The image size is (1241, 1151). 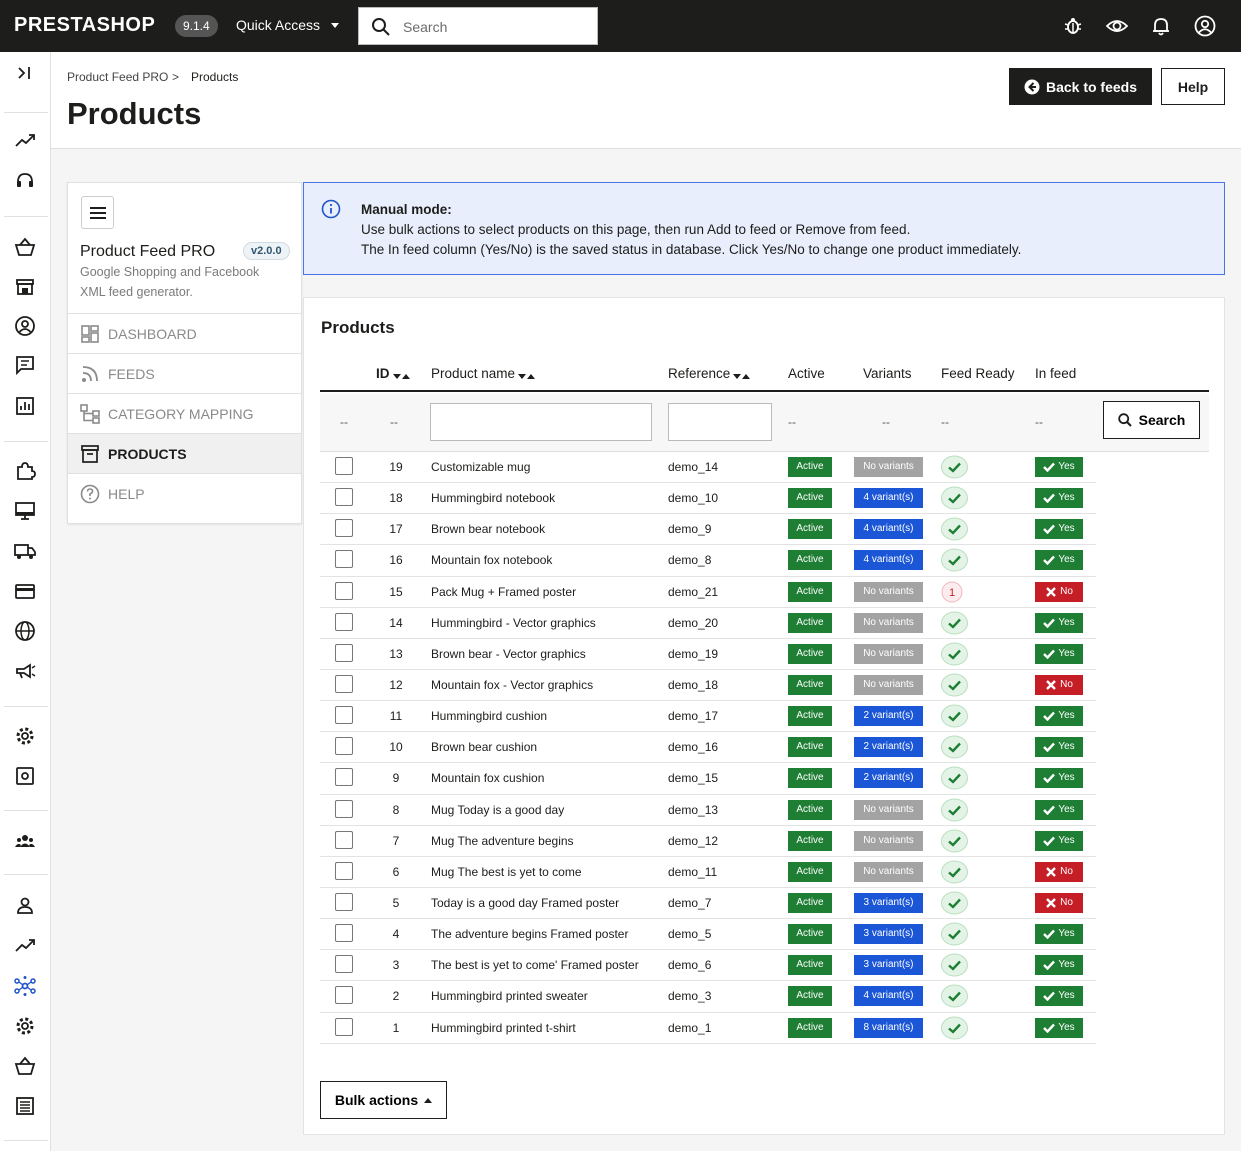 I want to click on debug-bug-icon, so click(x=1073, y=26).